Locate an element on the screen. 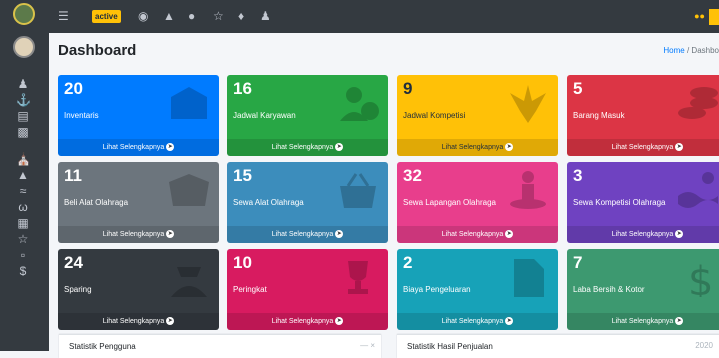 The height and width of the screenshot is (358, 719). stat-box: 9 Jadwal Kompetisi Lihat Selengkapnya ➤ is located at coordinates (477, 115).